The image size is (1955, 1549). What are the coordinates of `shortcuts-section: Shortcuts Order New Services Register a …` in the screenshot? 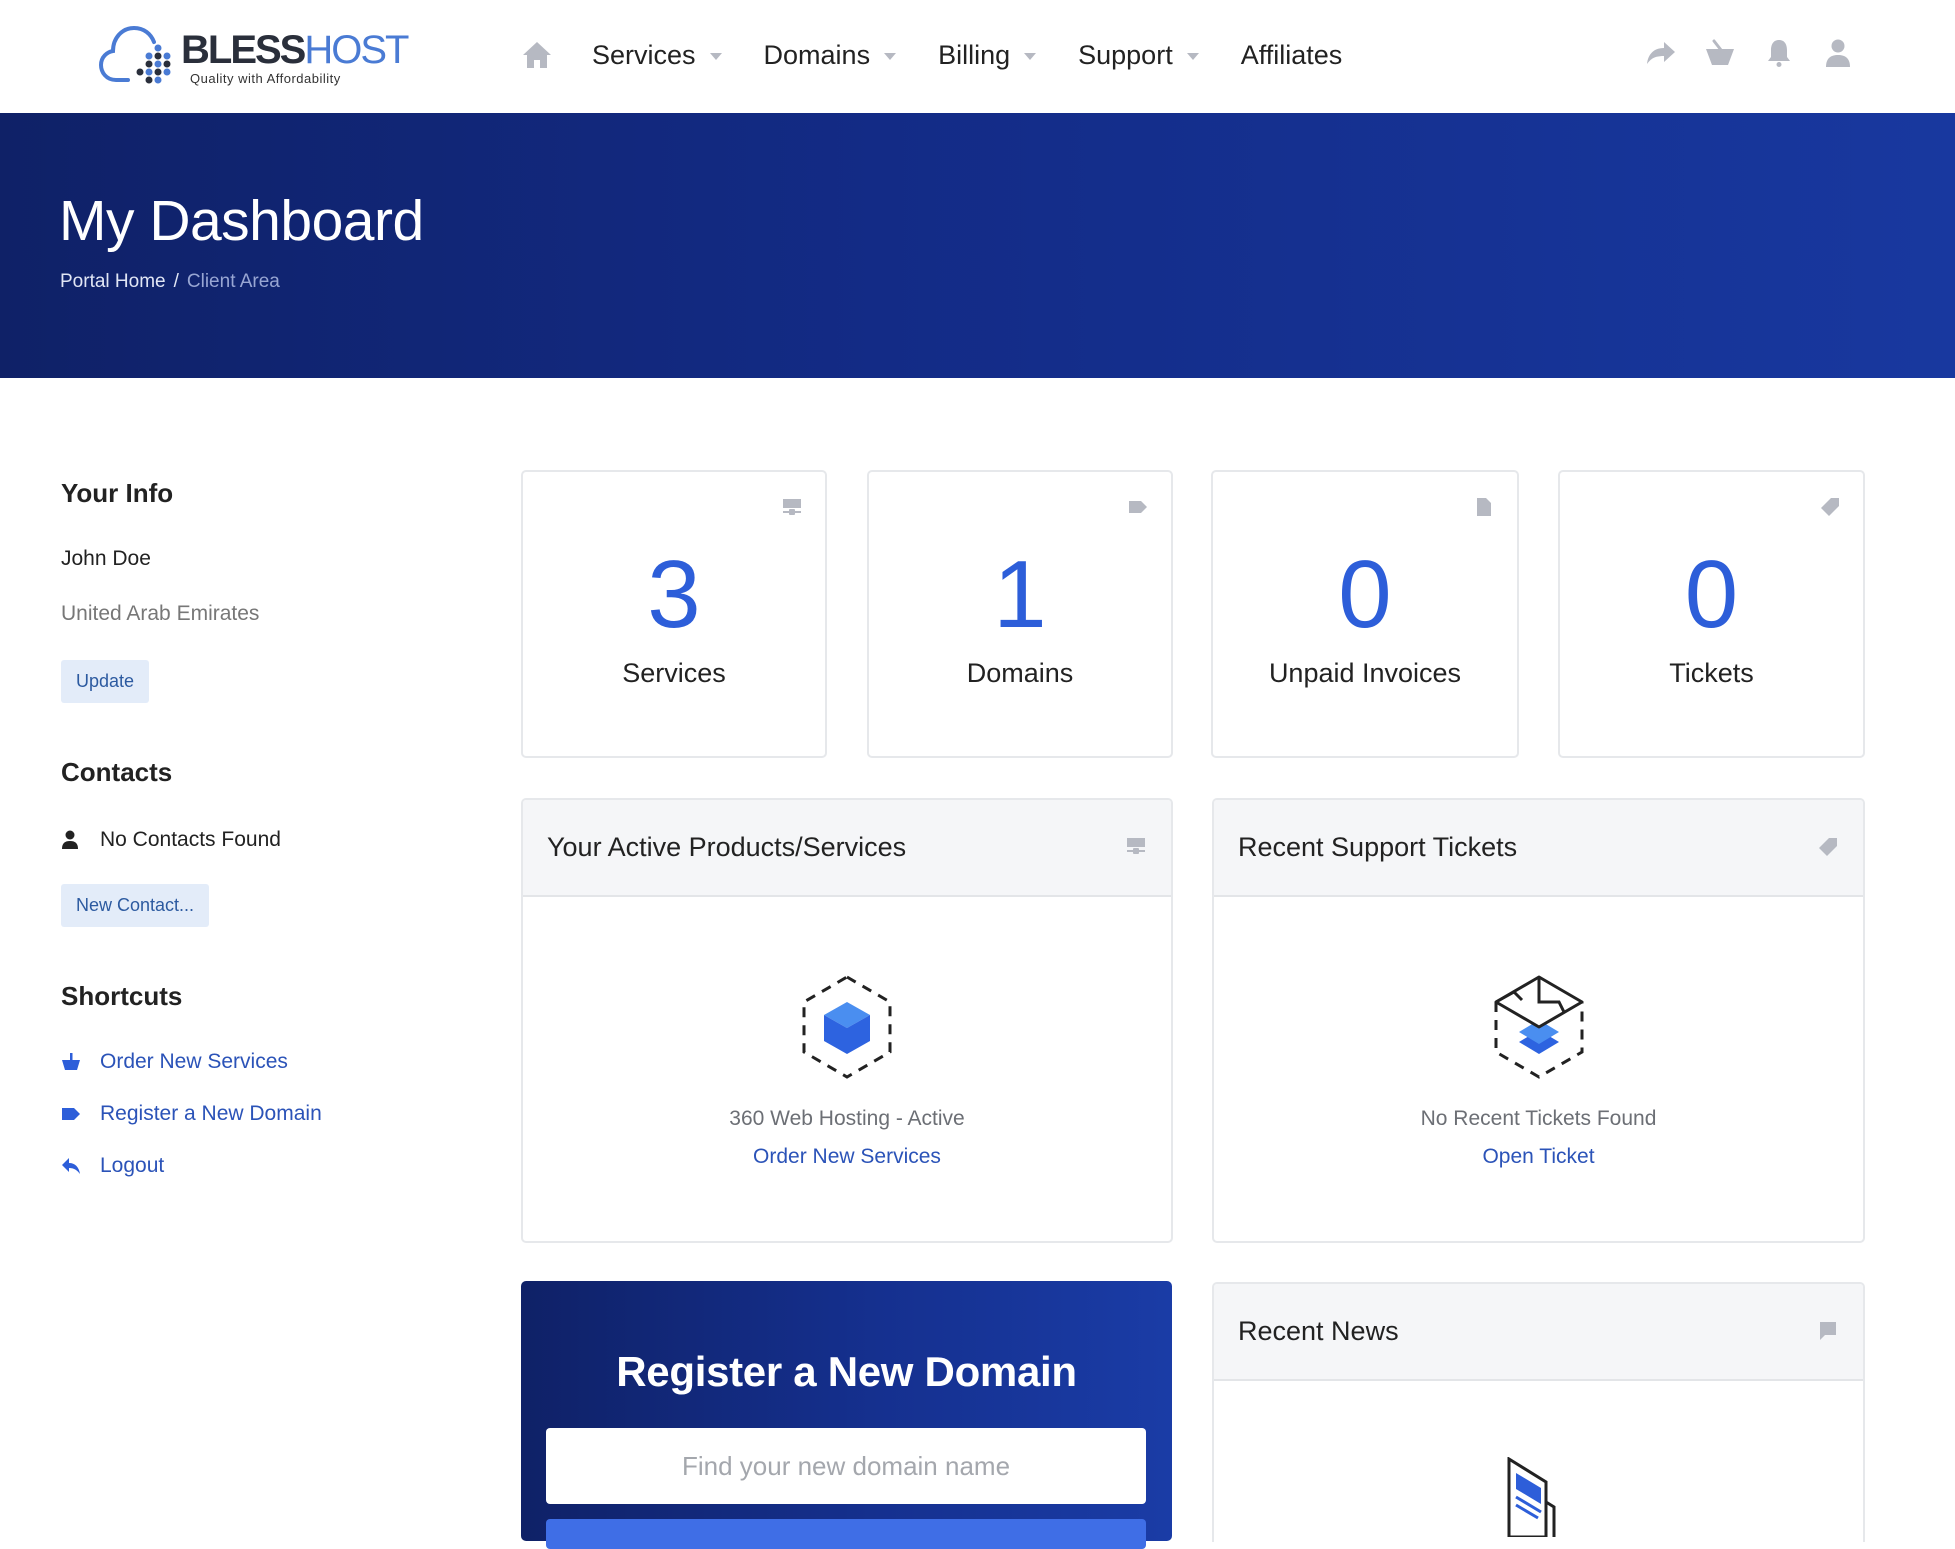 It's located at (261, 1079).